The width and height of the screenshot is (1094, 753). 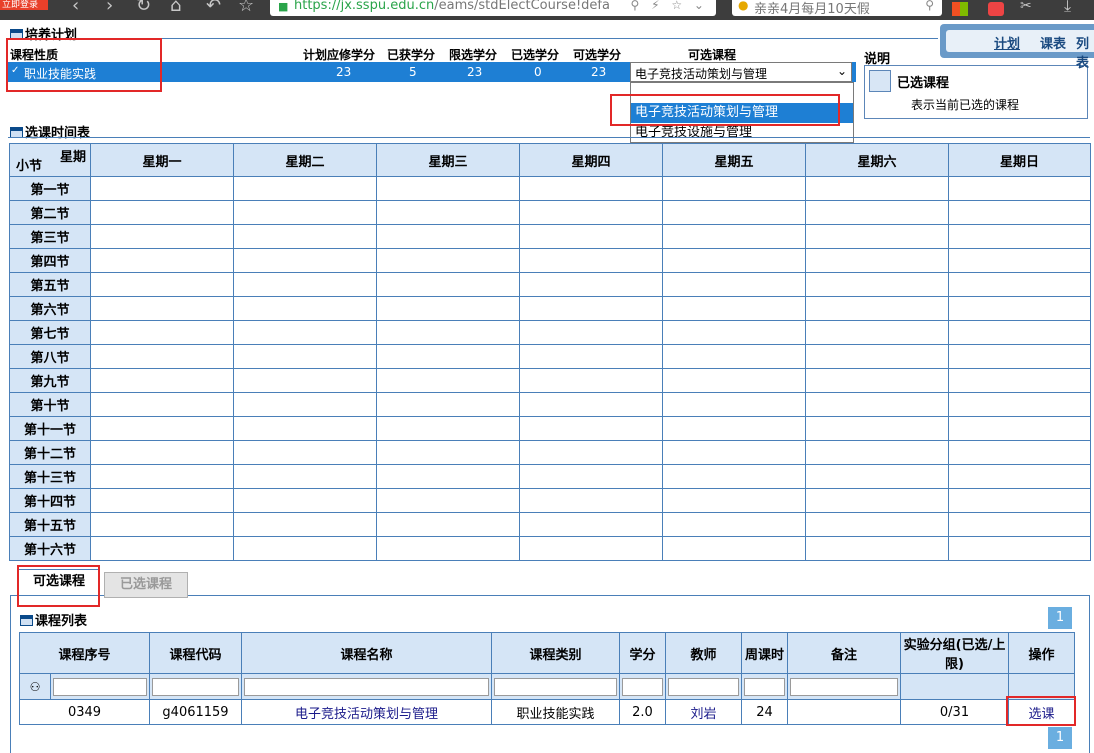 I want to click on download-icon: ⤓, so click(x=1067, y=8).